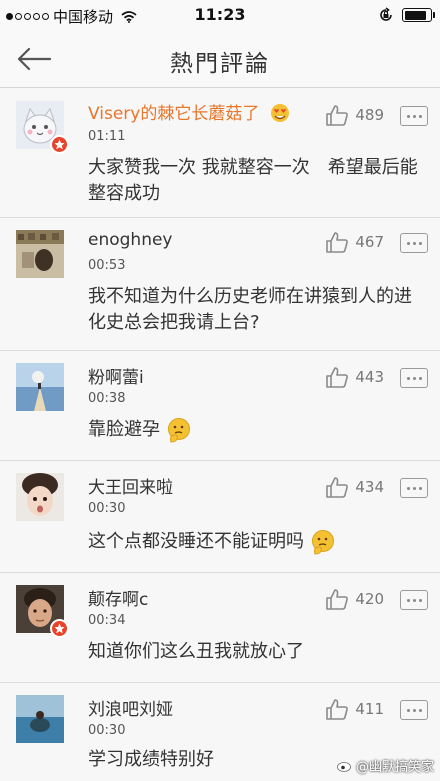 This screenshot has width=440, height=781. What do you see at coordinates (130, 485) in the screenshot?
I see `comment-username: 大王回来啦` at bounding box center [130, 485].